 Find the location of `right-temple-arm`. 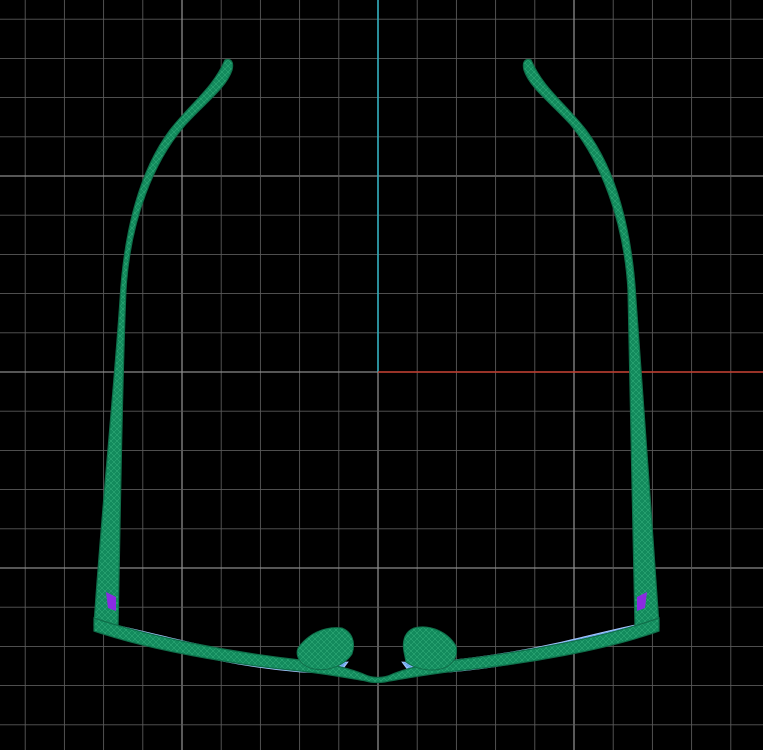

right-temple-arm is located at coordinates (591, 343).